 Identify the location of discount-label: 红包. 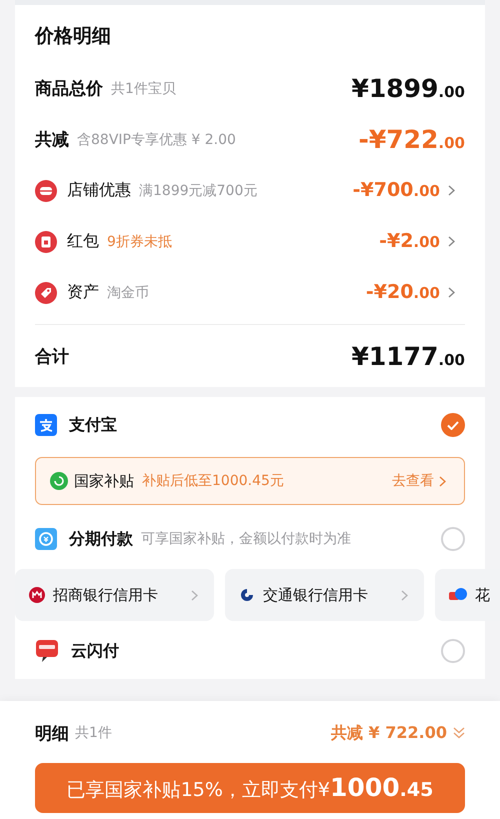
(83, 241).